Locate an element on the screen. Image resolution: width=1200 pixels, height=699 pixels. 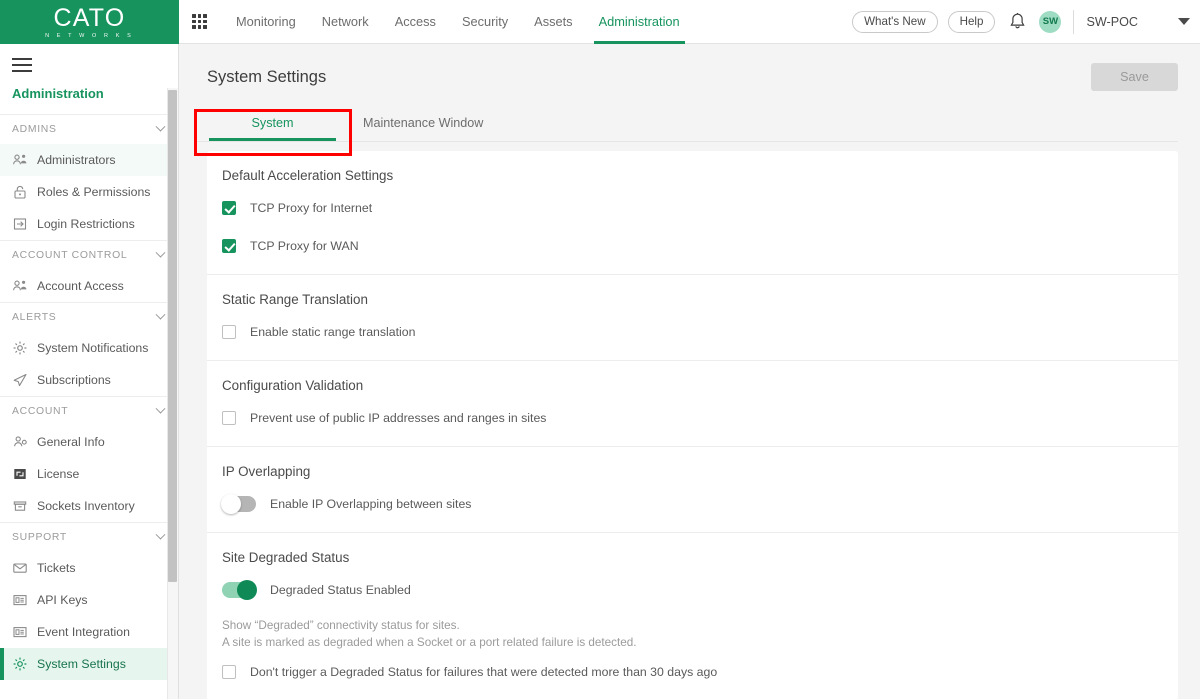
nav-item-monitoring: Monitoring is located at coordinates (266, 22).